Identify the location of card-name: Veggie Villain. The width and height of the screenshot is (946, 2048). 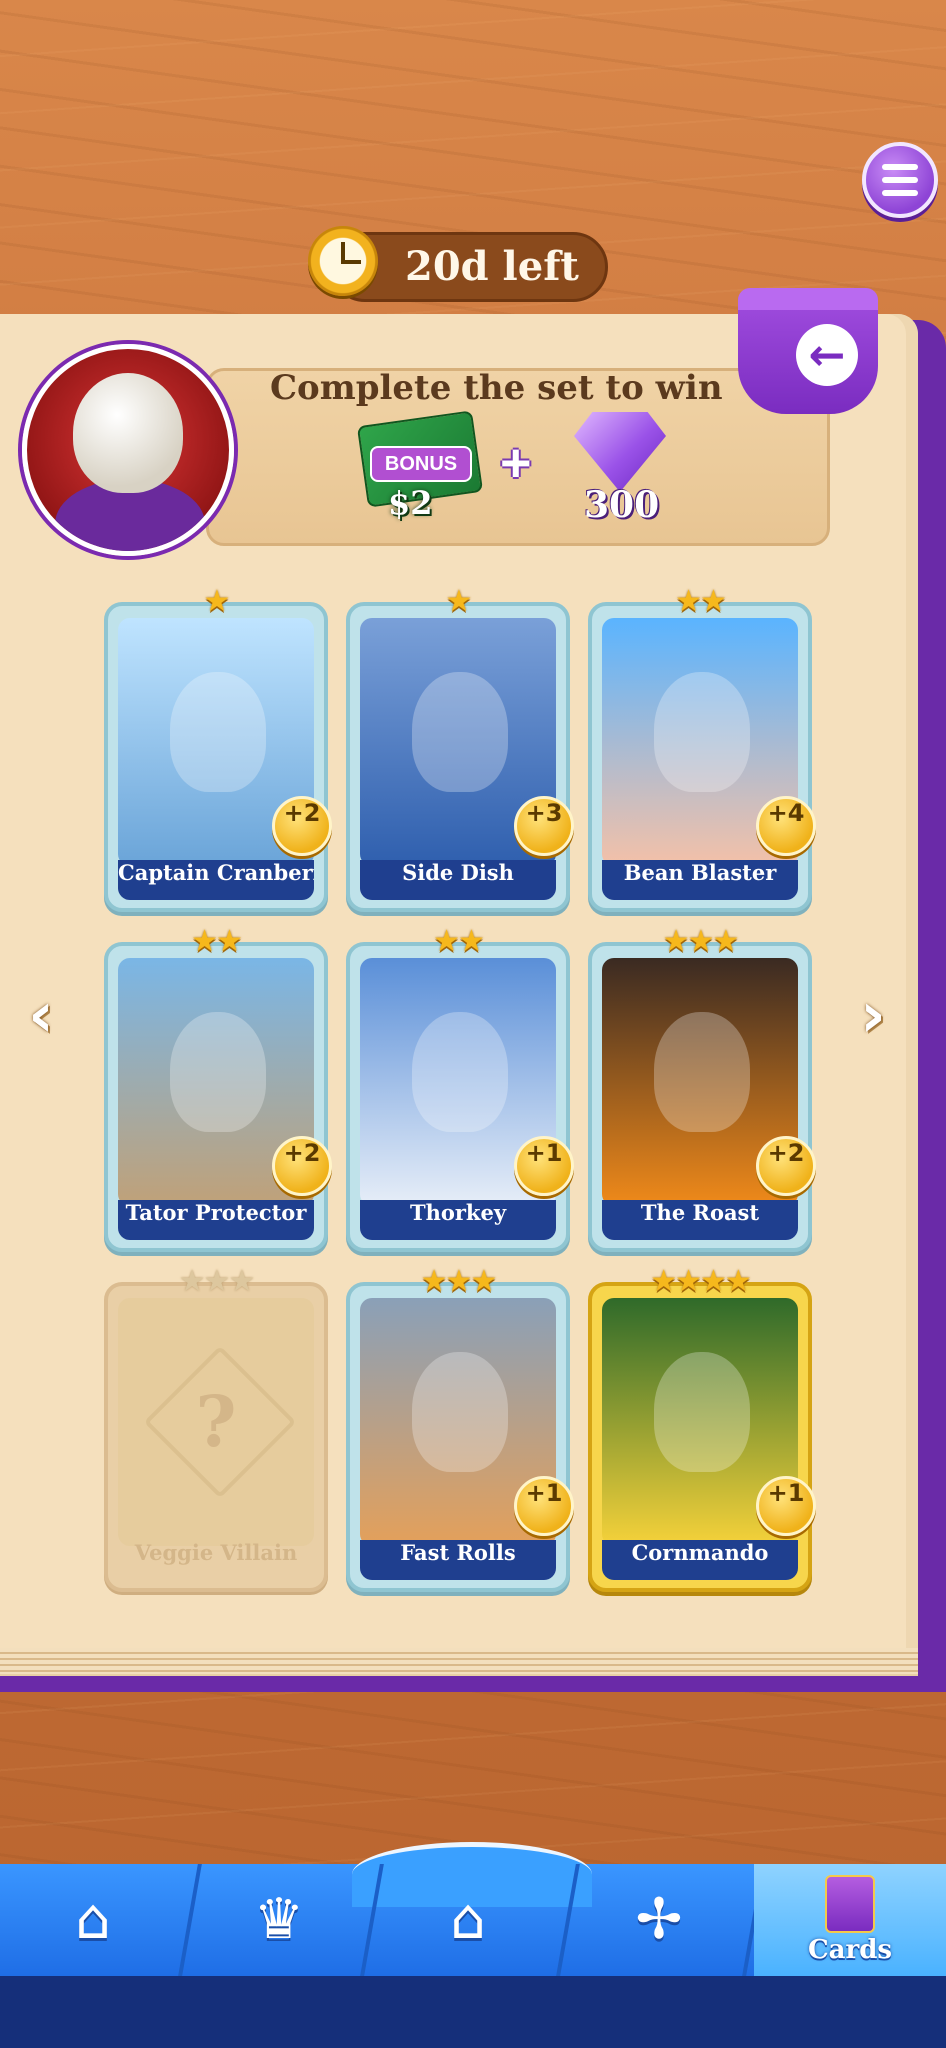
(216, 1552).